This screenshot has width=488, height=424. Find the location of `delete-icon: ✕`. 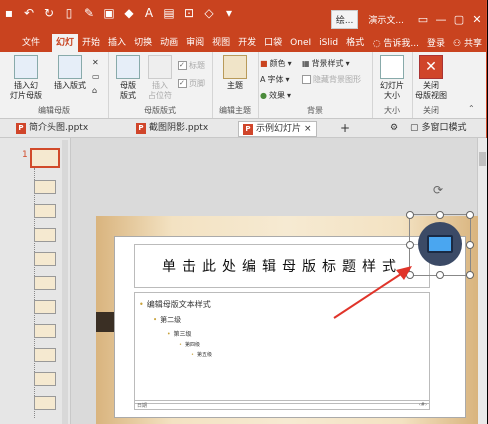

delete-icon: ✕ is located at coordinates (95, 62).